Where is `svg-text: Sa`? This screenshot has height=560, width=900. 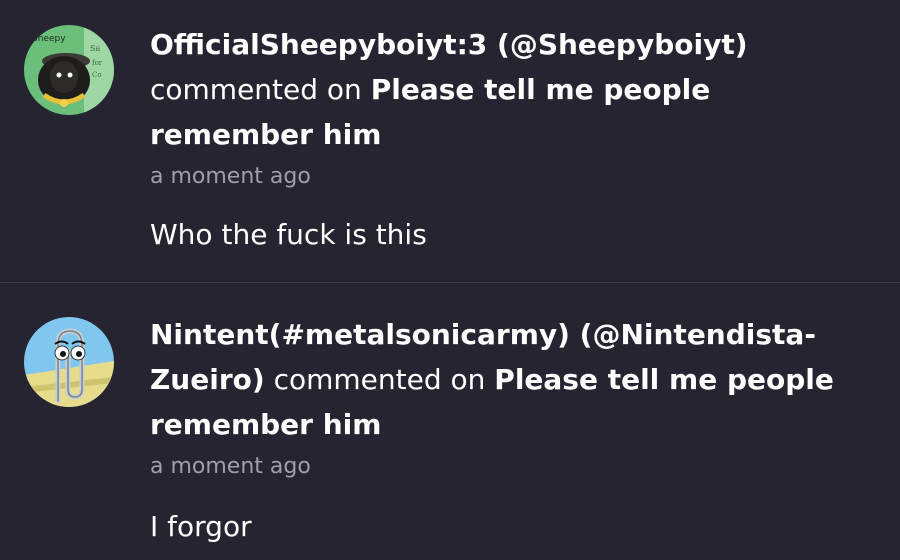
svg-text: Sa is located at coordinates (95, 48).